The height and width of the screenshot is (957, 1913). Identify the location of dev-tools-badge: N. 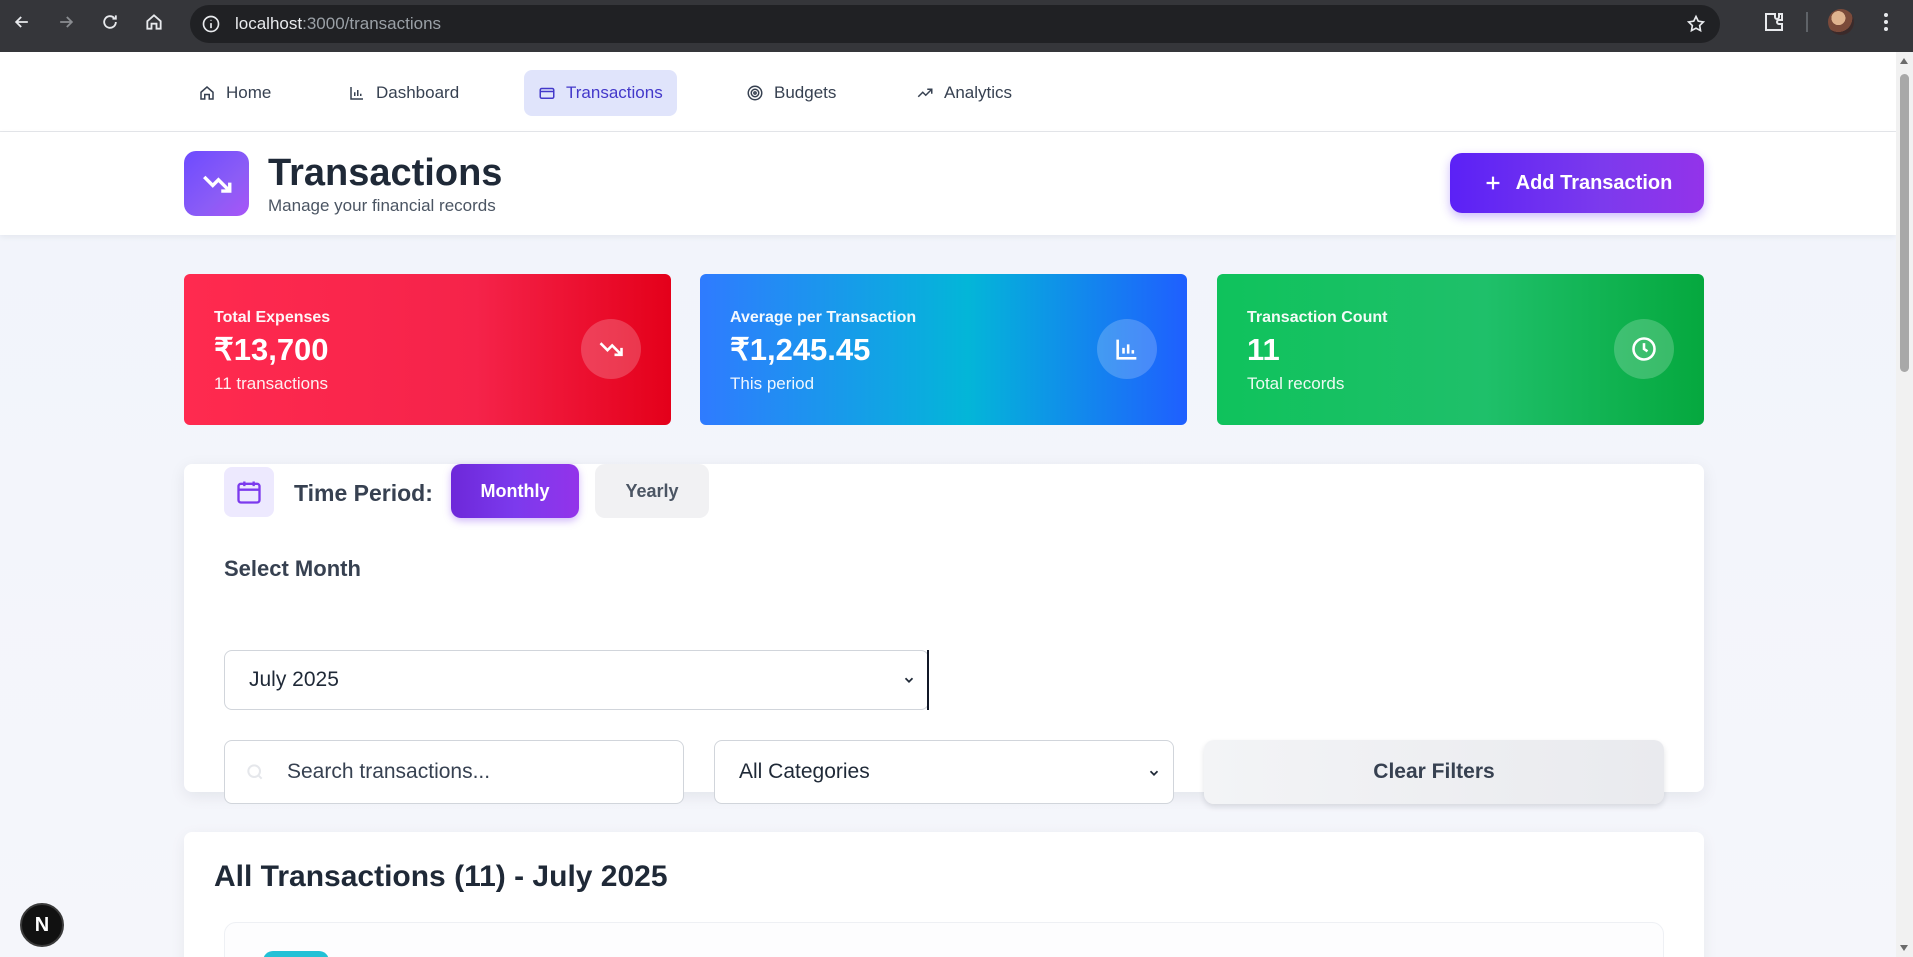
(42, 925).